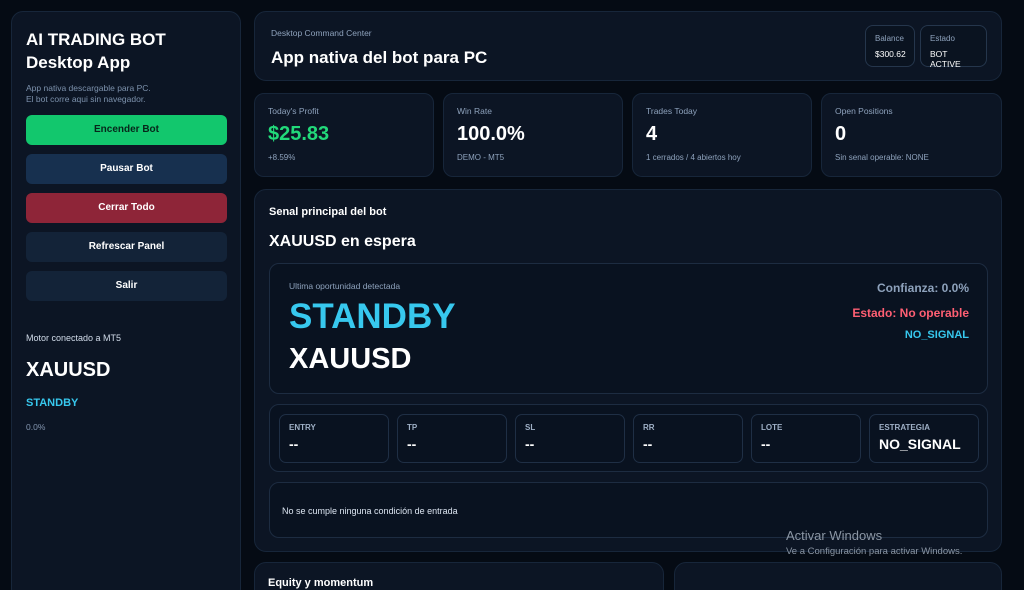 This screenshot has height=590, width=1024. What do you see at coordinates (86, 99) in the screenshot?
I see `app-subtitle-line2: El bot corre aqui sin navegador.` at bounding box center [86, 99].